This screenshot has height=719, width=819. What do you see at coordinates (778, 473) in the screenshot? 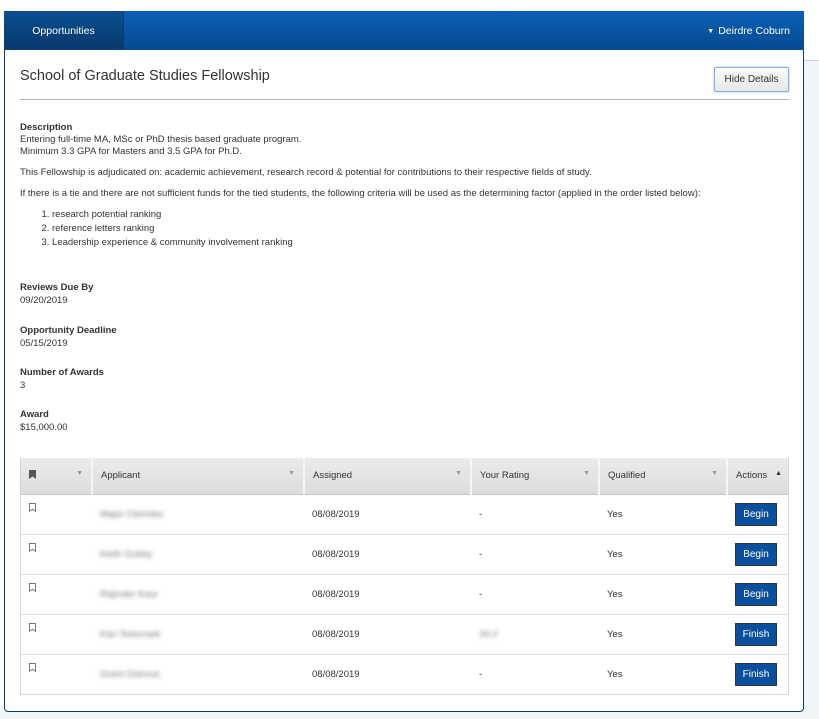
I see `sort-caret-up-icon: ▲` at bounding box center [778, 473].